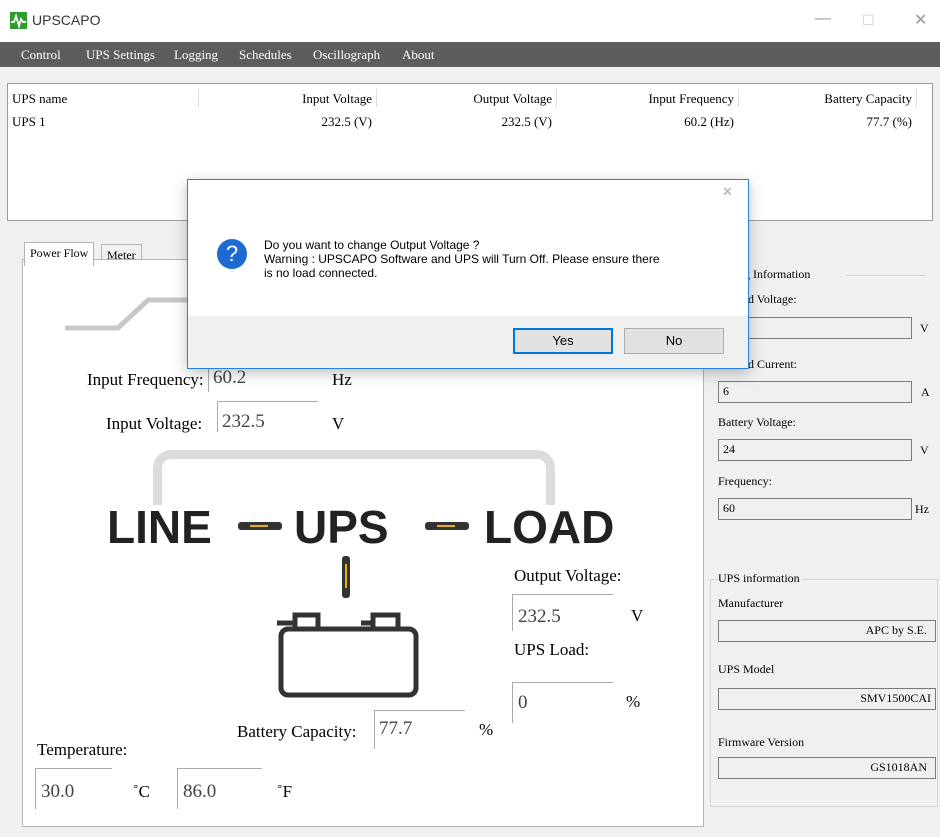 The width and height of the screenshot is (940, 837). I want to click on dialog-close-button: ✕, so click(727, 192).